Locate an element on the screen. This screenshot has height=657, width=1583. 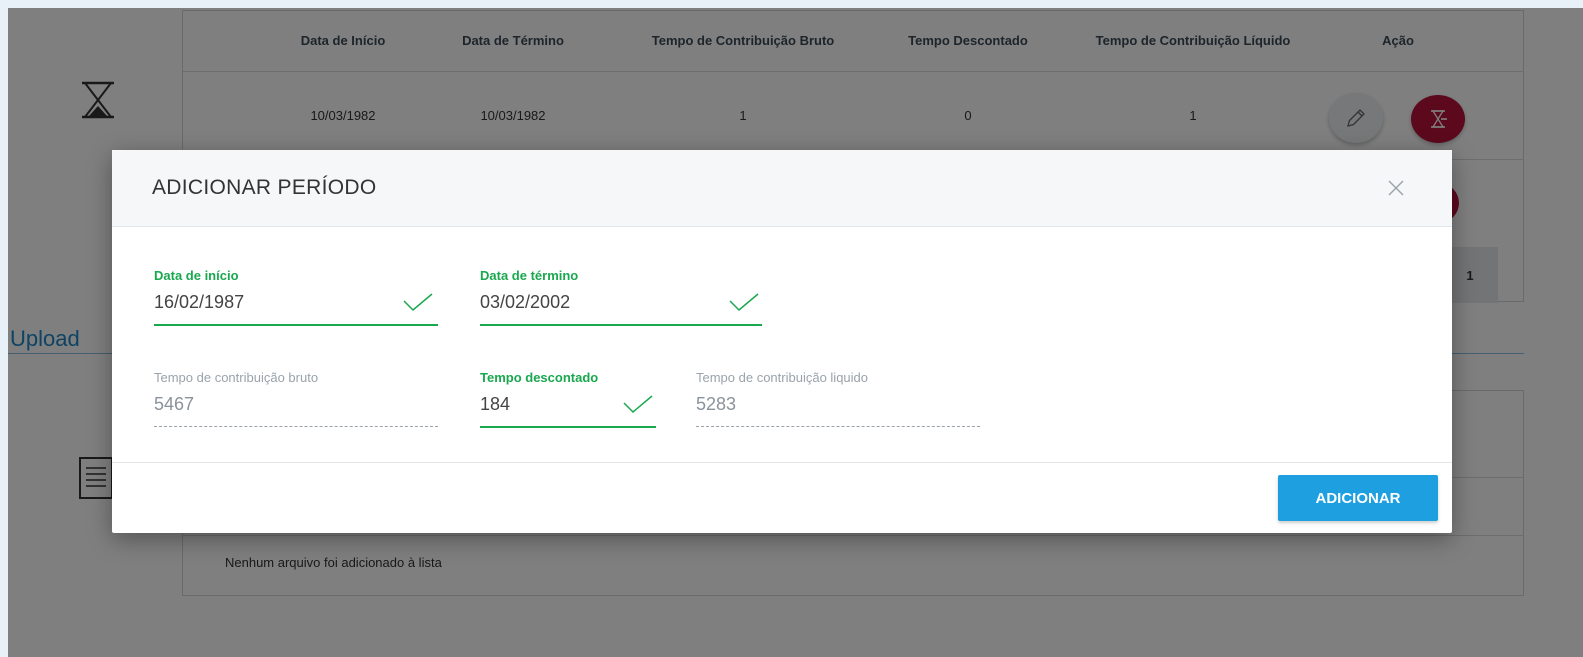
discounted-time-field: Tempo descontado is located at coordinates (568, 400).